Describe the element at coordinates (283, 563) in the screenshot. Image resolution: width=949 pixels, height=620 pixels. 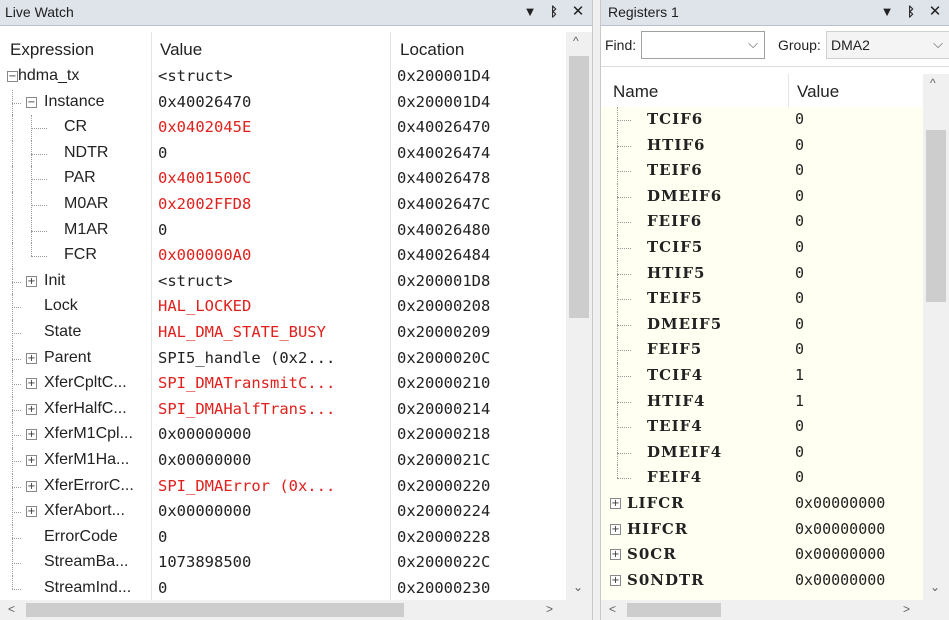
I see `watch-row: StreamBa... 1073898500 0x2000022C` at that location.